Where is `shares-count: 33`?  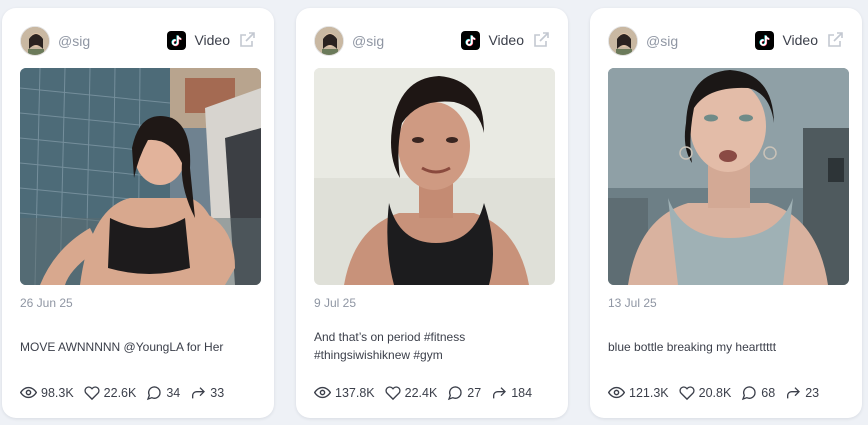 shares-count: 33 is located at coordinates (217, 392).